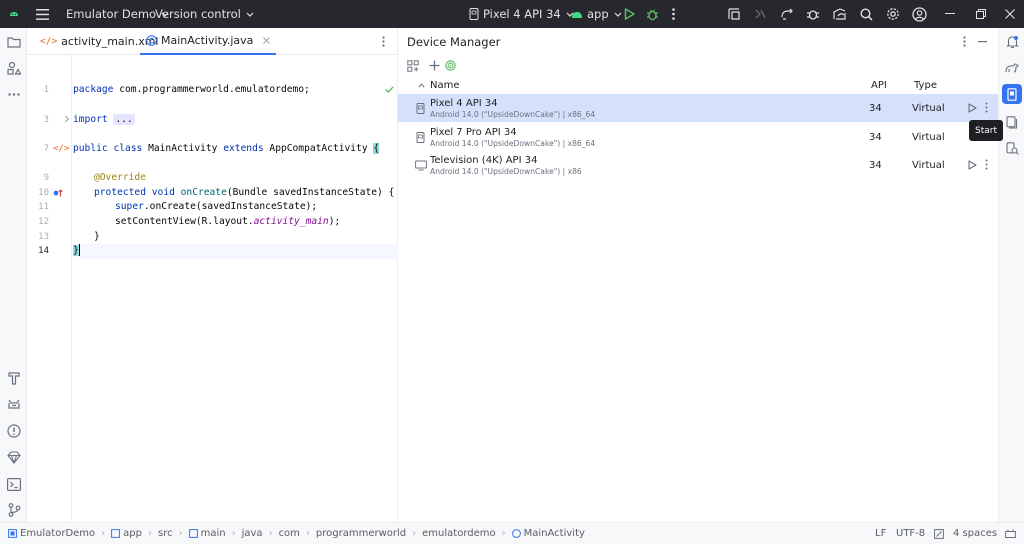  Describe the element at coordinates (518, 85) in the screenshot. I see `column-header-name: Name` at that location.